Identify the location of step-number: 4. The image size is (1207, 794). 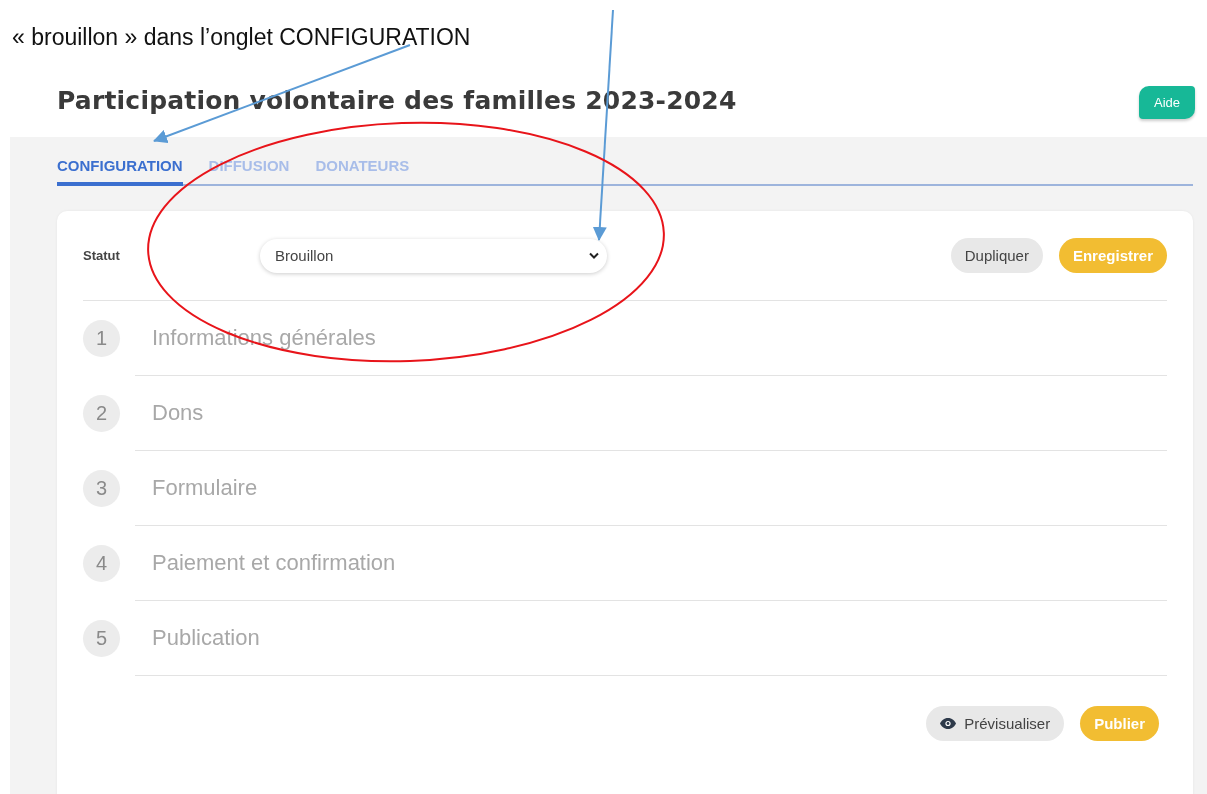
(101, 563).